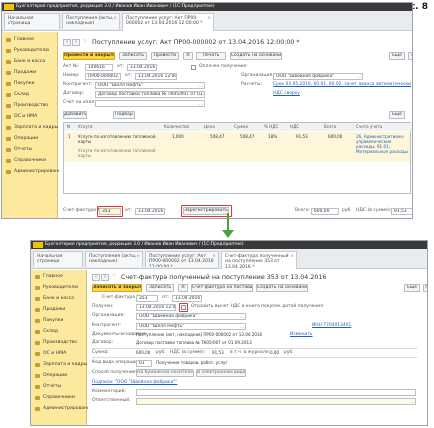 The image size is (434, 428). I want to click on op-code-input: 01, so click(144, 363).